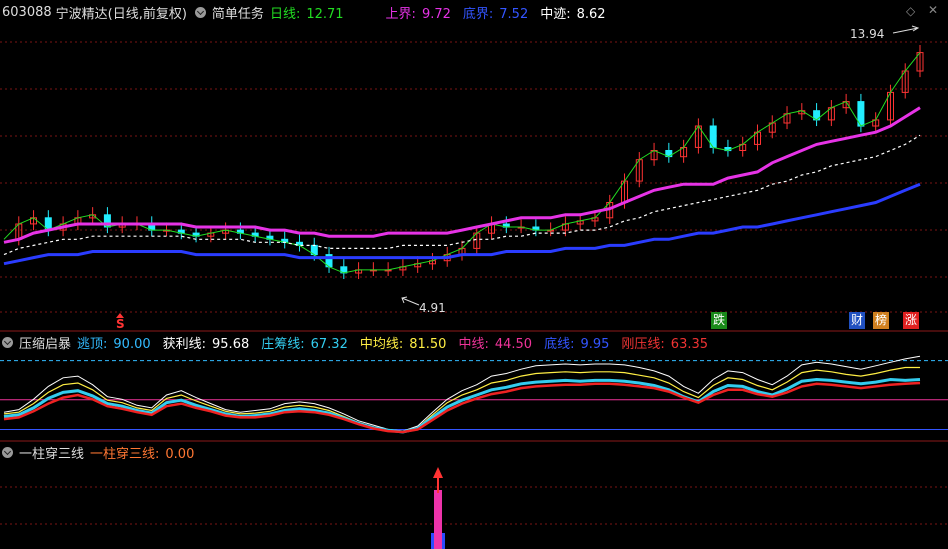 The height and width of the screenshot is (549, 948). I want to click on badge-rise: 涨, so click(911, 320).